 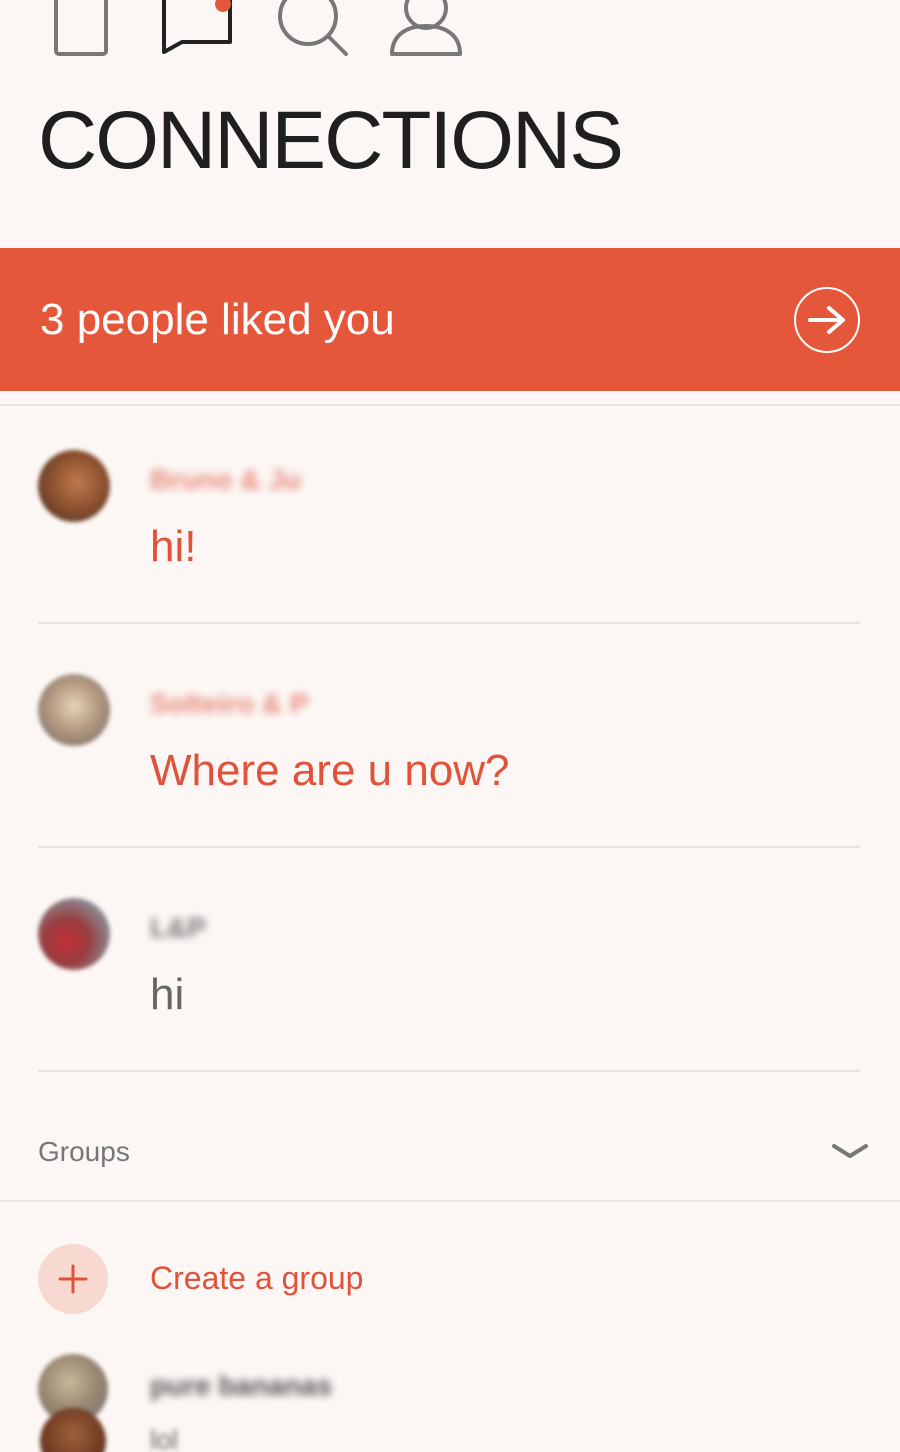 I want to click on section-divider, so click(x=450, y=1201).